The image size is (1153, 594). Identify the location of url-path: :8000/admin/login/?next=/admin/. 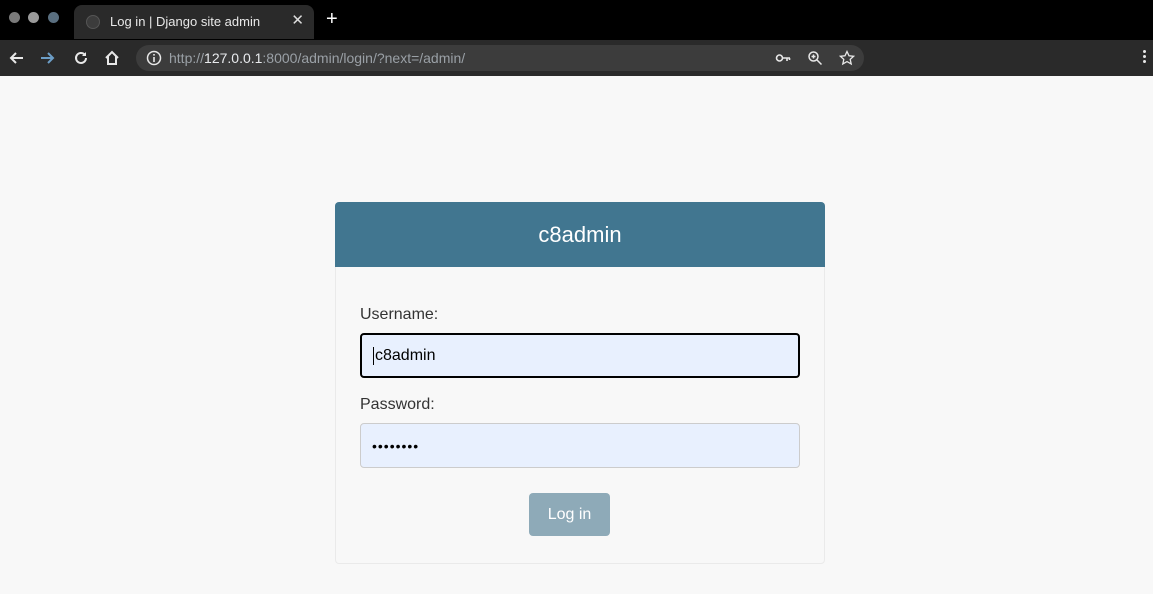
(364, 58).